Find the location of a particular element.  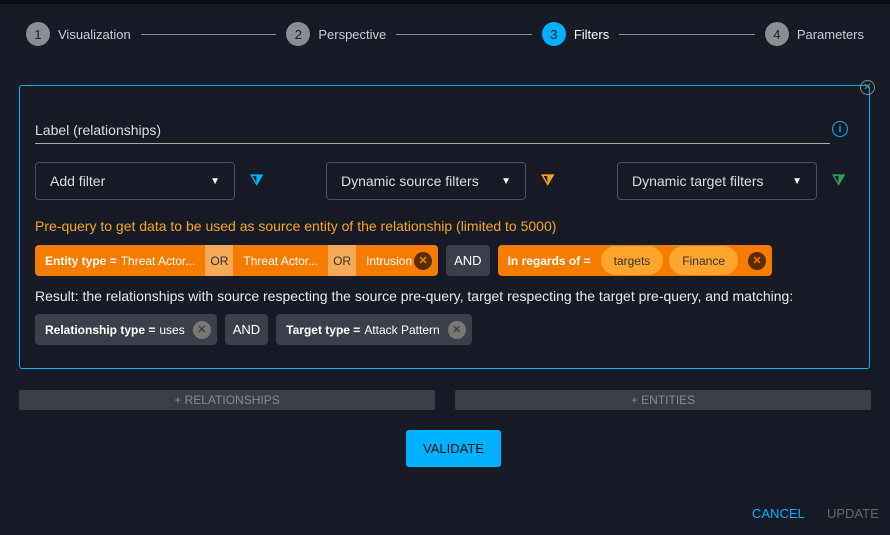

step-number: 1 is located at coordinates (38, 34).